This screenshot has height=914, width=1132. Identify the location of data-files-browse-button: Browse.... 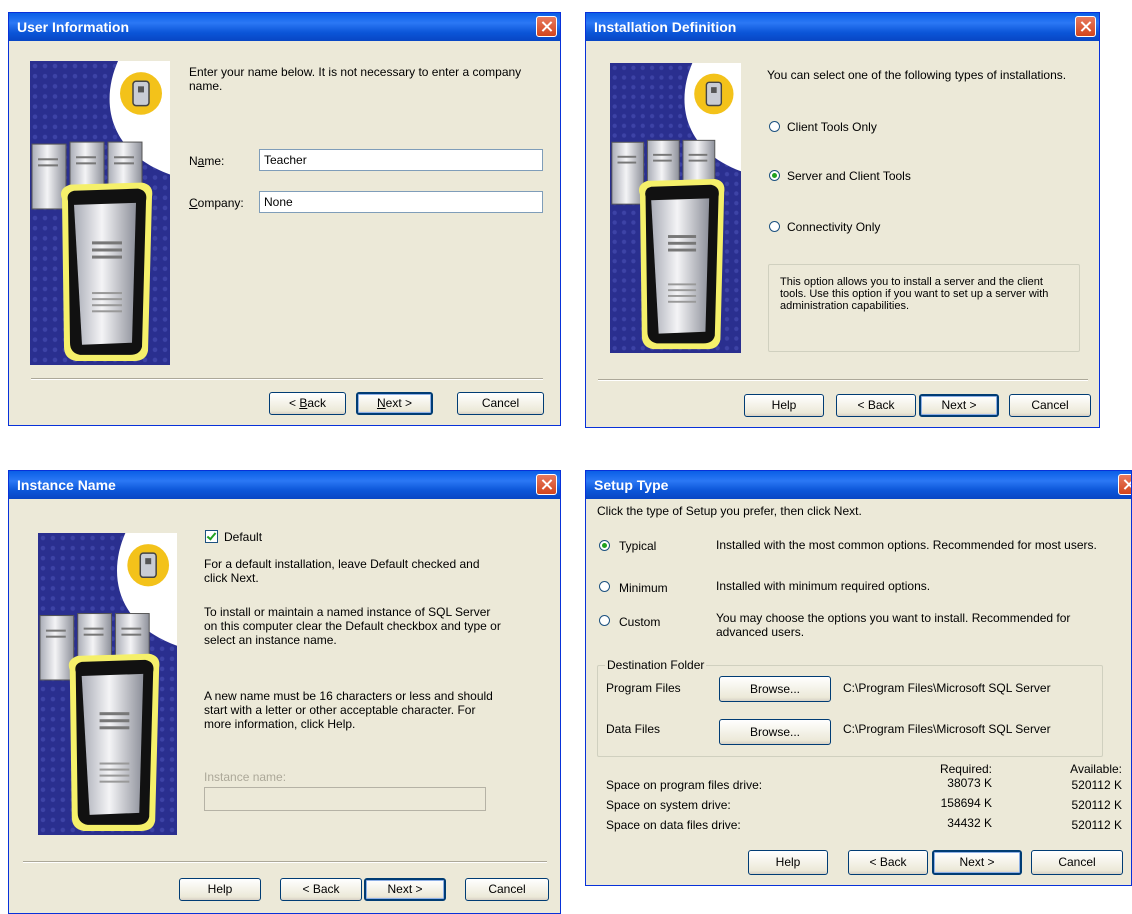
(775, 732).